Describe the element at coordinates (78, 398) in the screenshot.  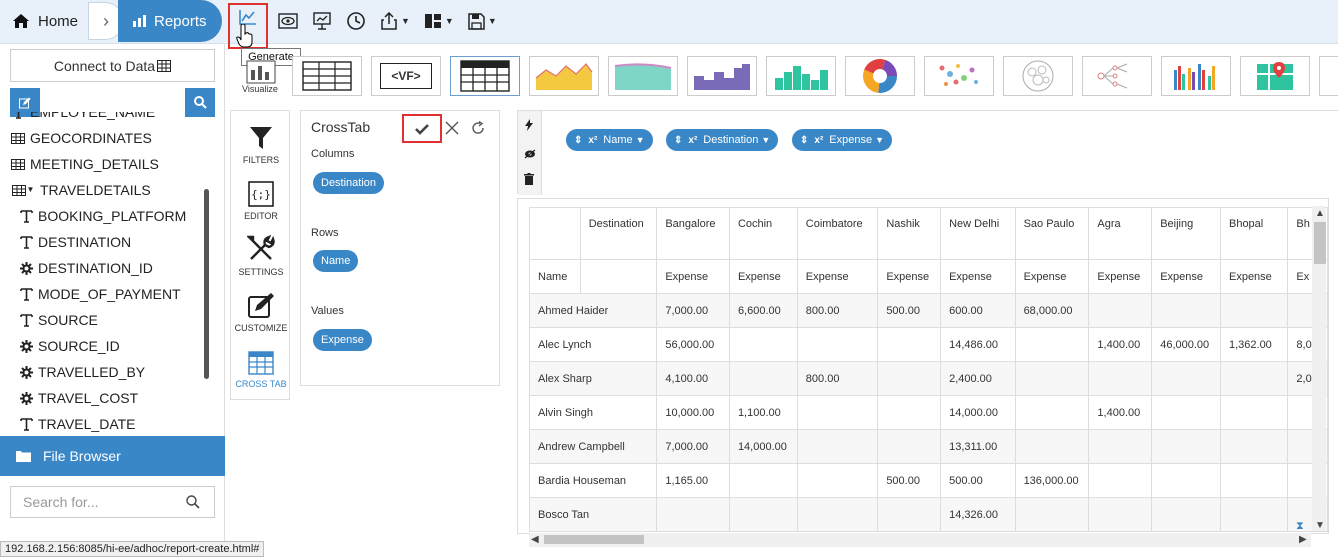
I see `tree-item: TRAVEL_COST` at that location.